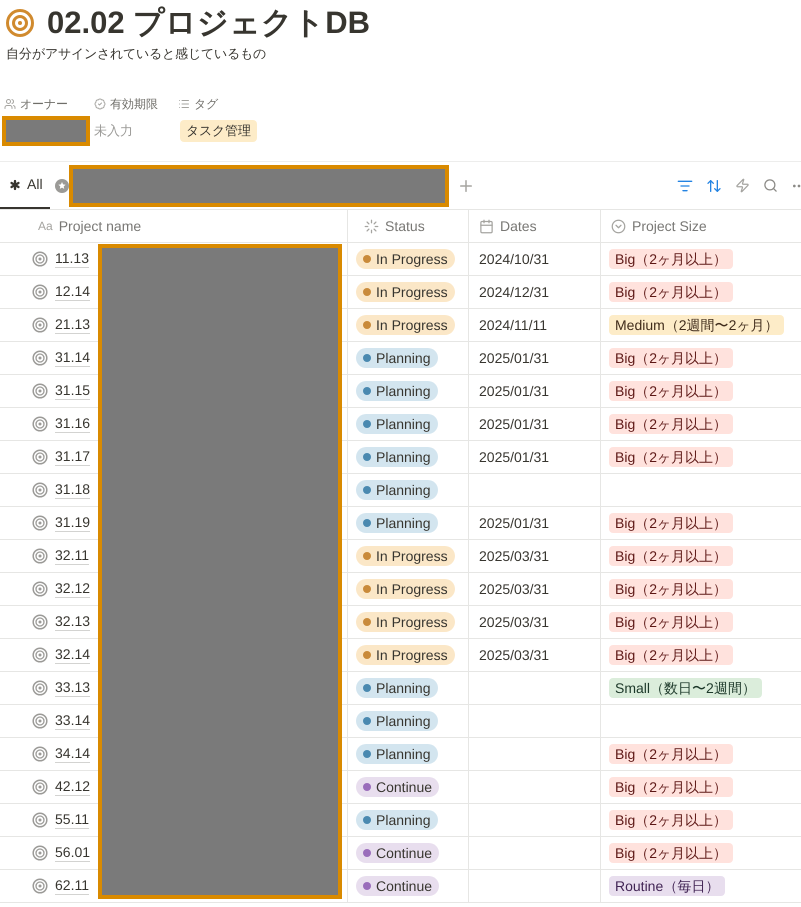 This screenshot has height=907, width=801. Describe the element at coordinates (206, 104) in the screenshot. I see `property-label: タグ` at that location.